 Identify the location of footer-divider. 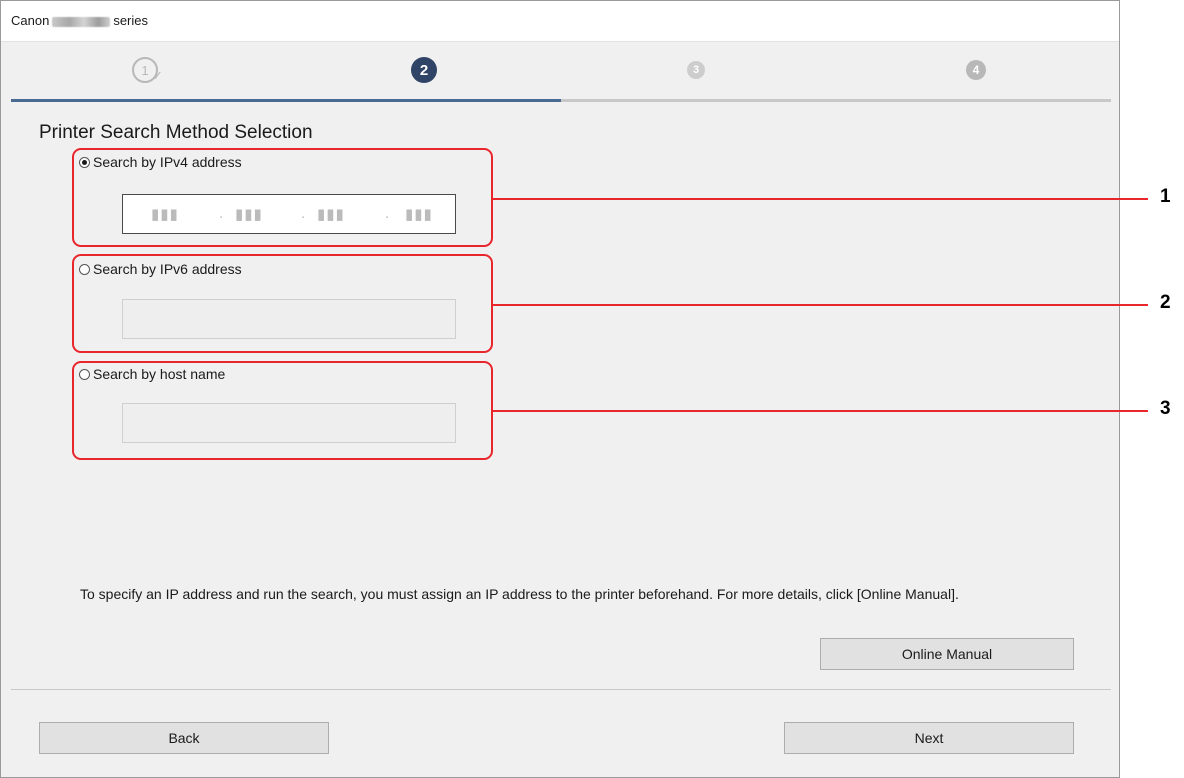
(561, 689).